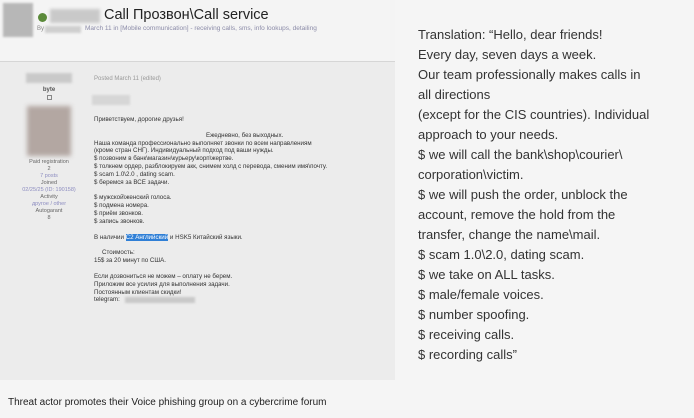  Describe the element at coordinates (18, 20) in the screenshot. I see `blurred-avatar` at that location.